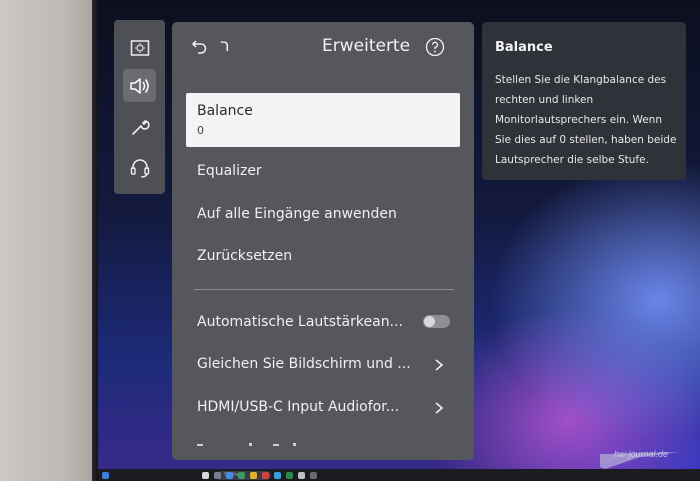 The height and width of the screenshot is (481, 700). I want to click on toggle-knob, so click(429, 321).